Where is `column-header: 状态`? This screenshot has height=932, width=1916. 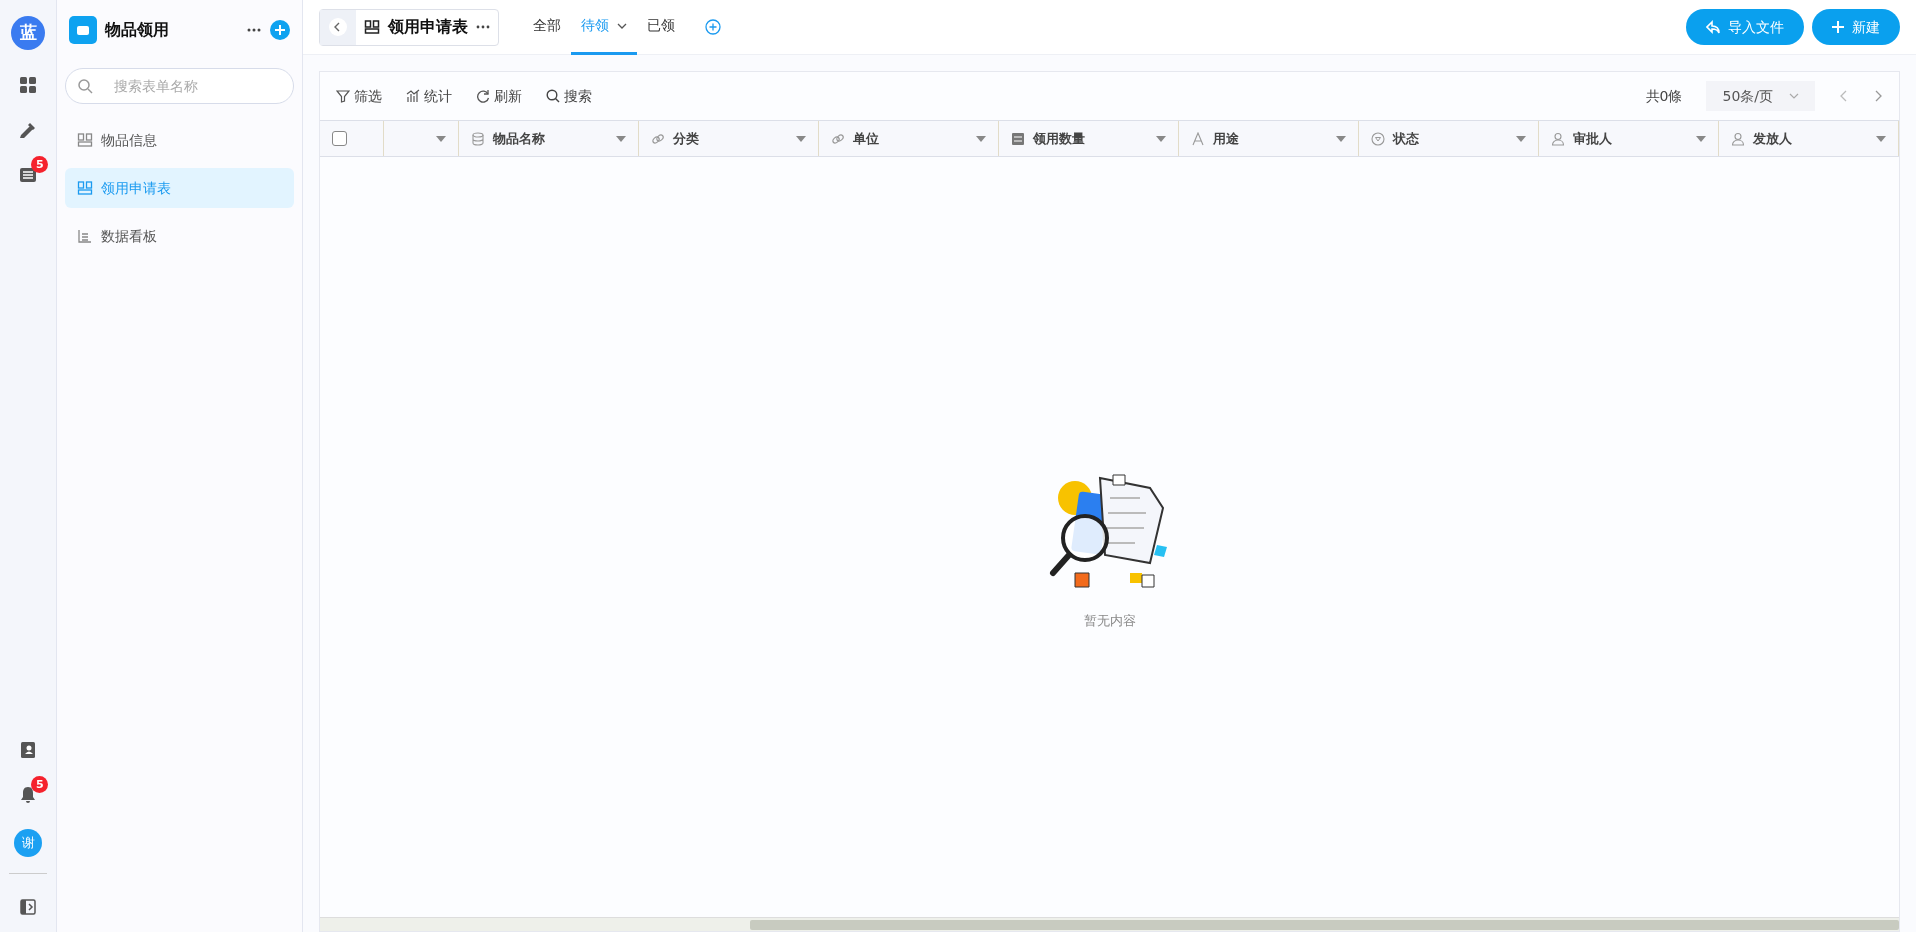
column-header: 状态 is located at coordinates (1406, 138).